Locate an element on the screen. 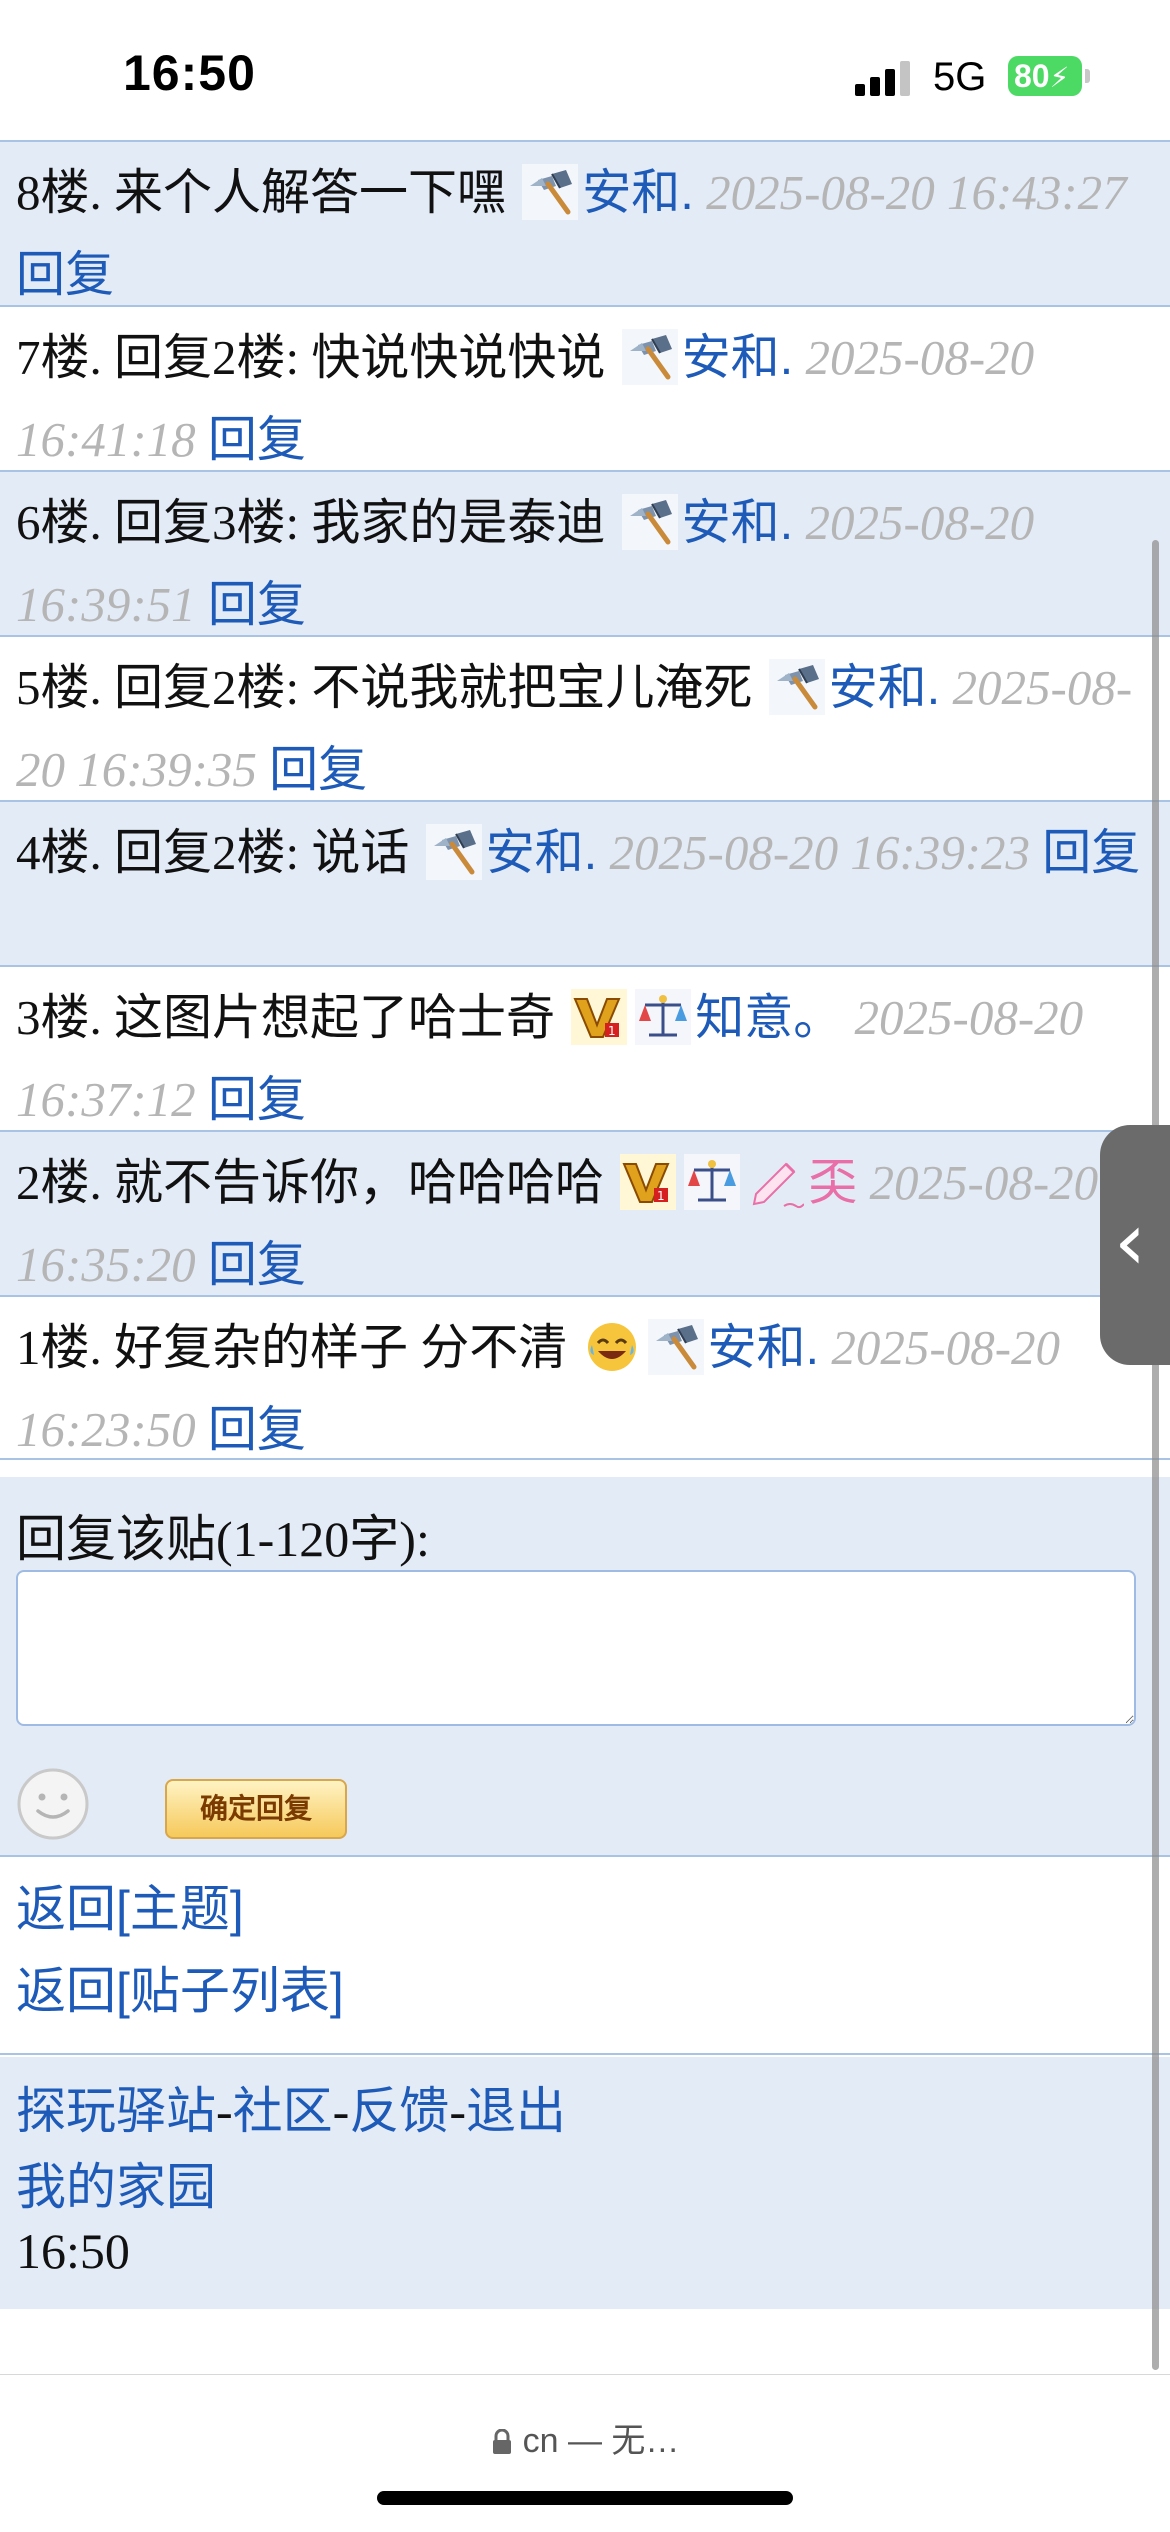 The width and height of the screenshot is (1170, 2532). network-type: 5G is located at coordinates (960, 77).